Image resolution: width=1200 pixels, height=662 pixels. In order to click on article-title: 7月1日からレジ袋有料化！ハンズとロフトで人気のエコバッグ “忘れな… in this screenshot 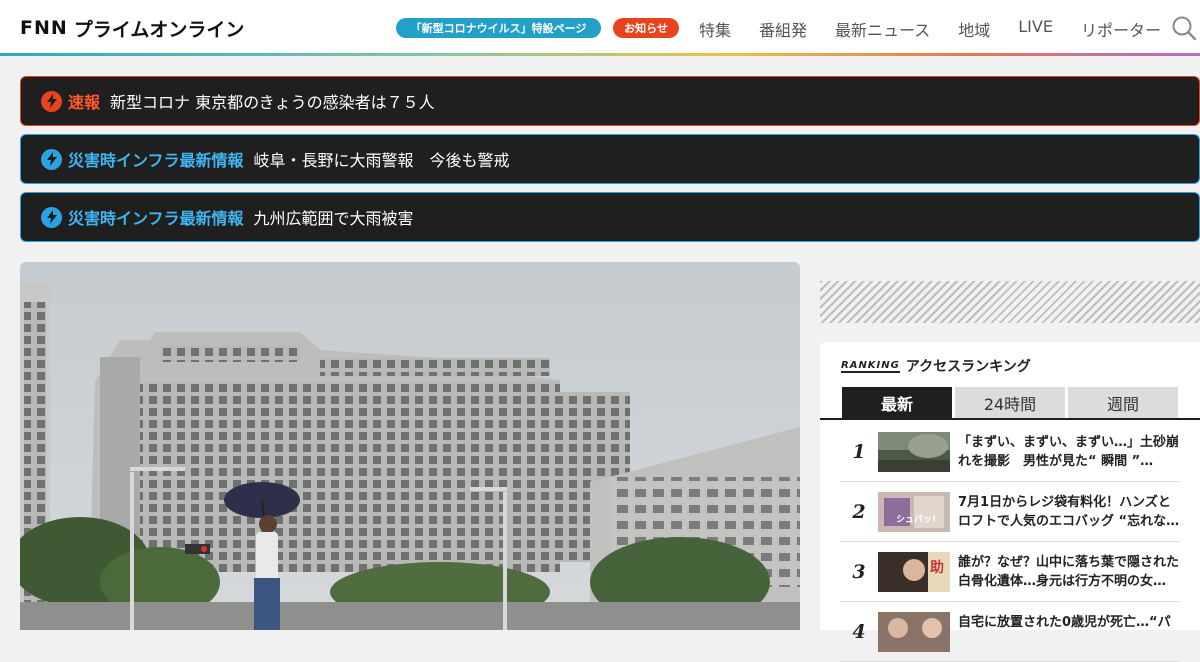, I will do `click(1069, 511)`.